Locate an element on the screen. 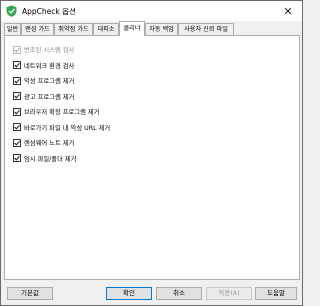 The image size is (320, 306). checkbox-remove-malware is located at coordinates (17, 80).